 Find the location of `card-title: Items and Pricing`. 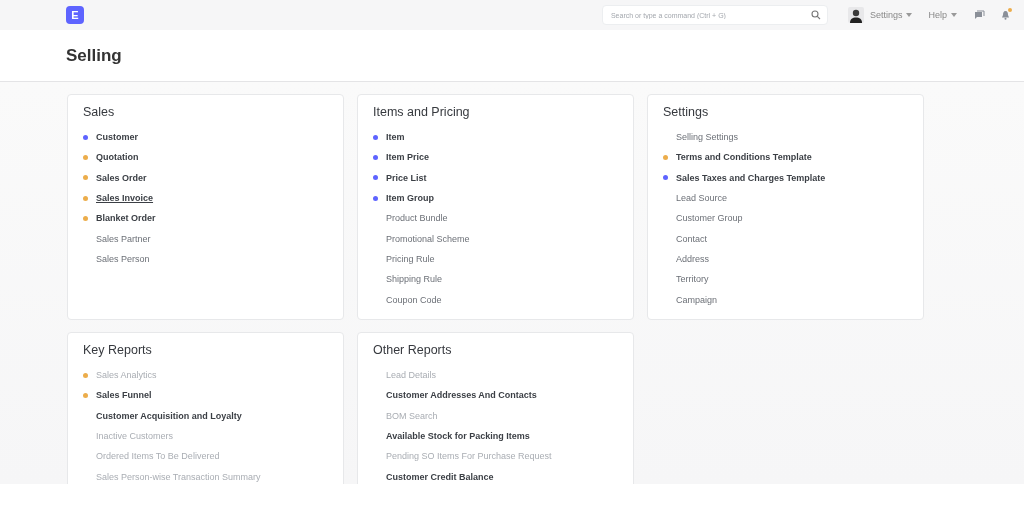

card-title: Items and Pricing is located at coordinates (422, 112).